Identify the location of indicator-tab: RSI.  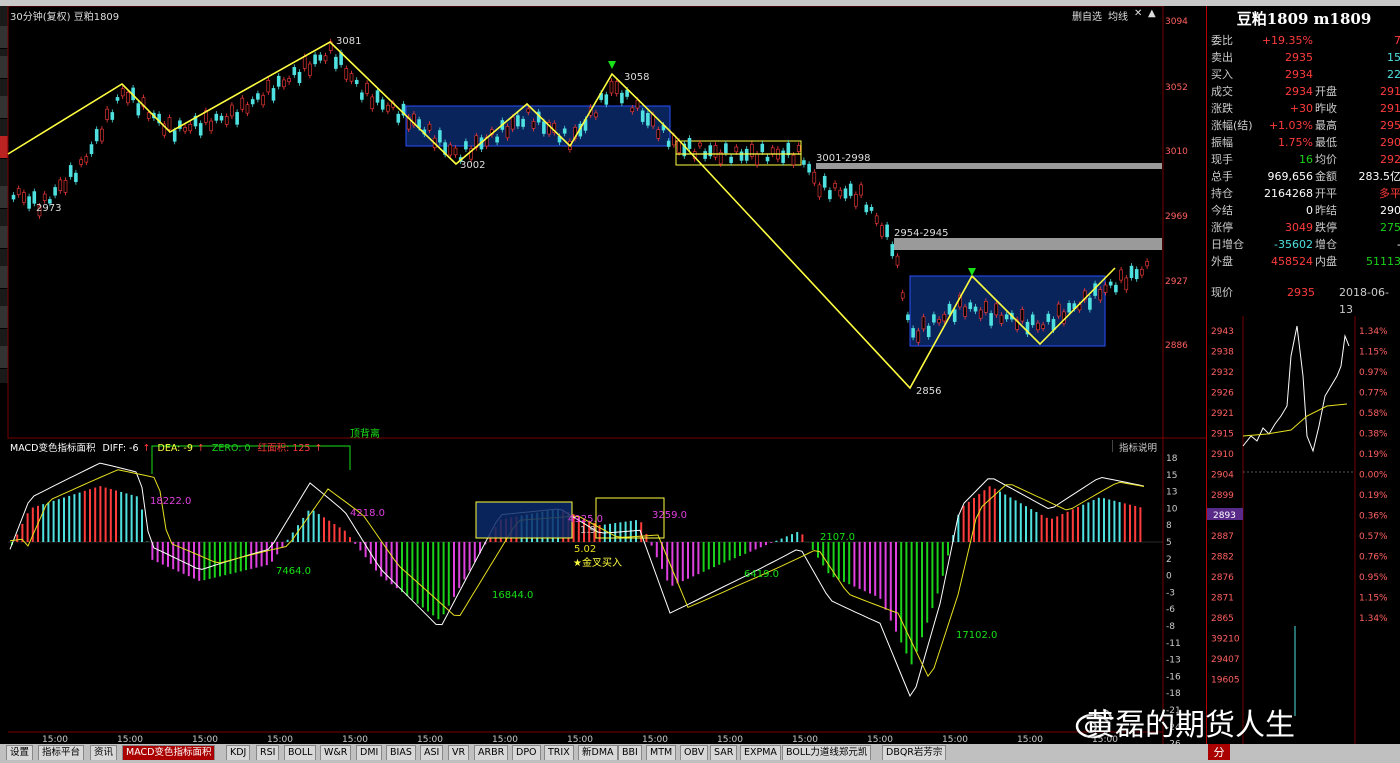
(268, 752).